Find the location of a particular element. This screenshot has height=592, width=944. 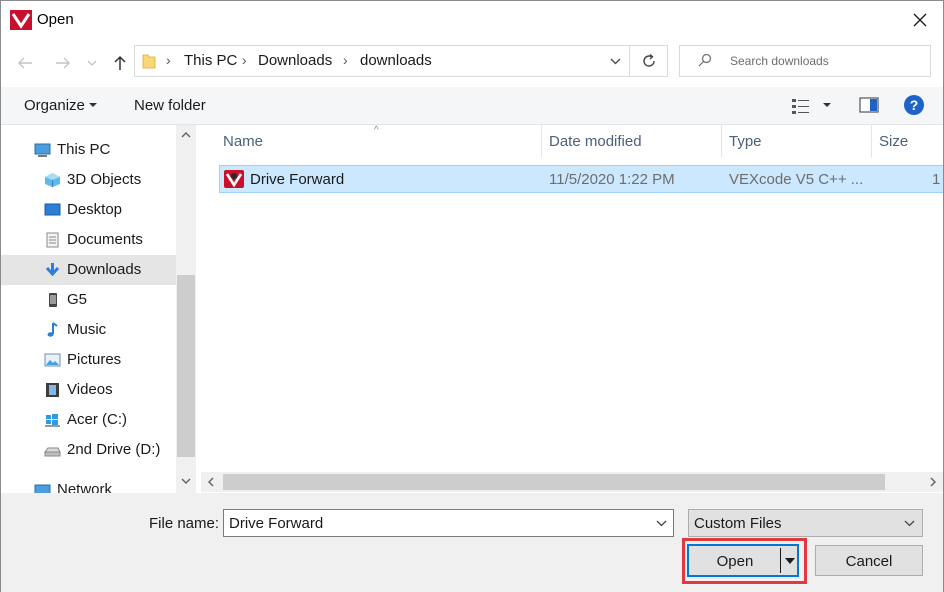

sidebar-scrollbar is located at coordinates (186, 309).